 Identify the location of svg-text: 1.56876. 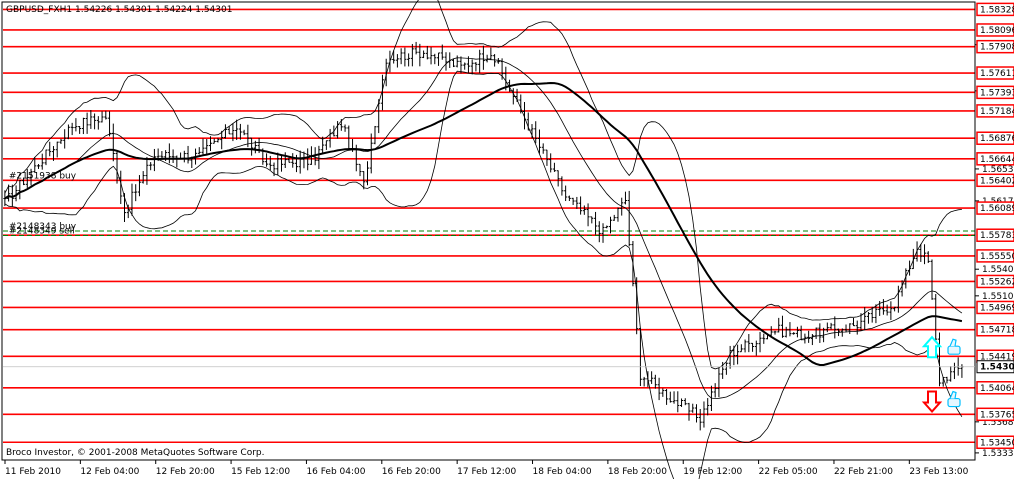
(997, 139).